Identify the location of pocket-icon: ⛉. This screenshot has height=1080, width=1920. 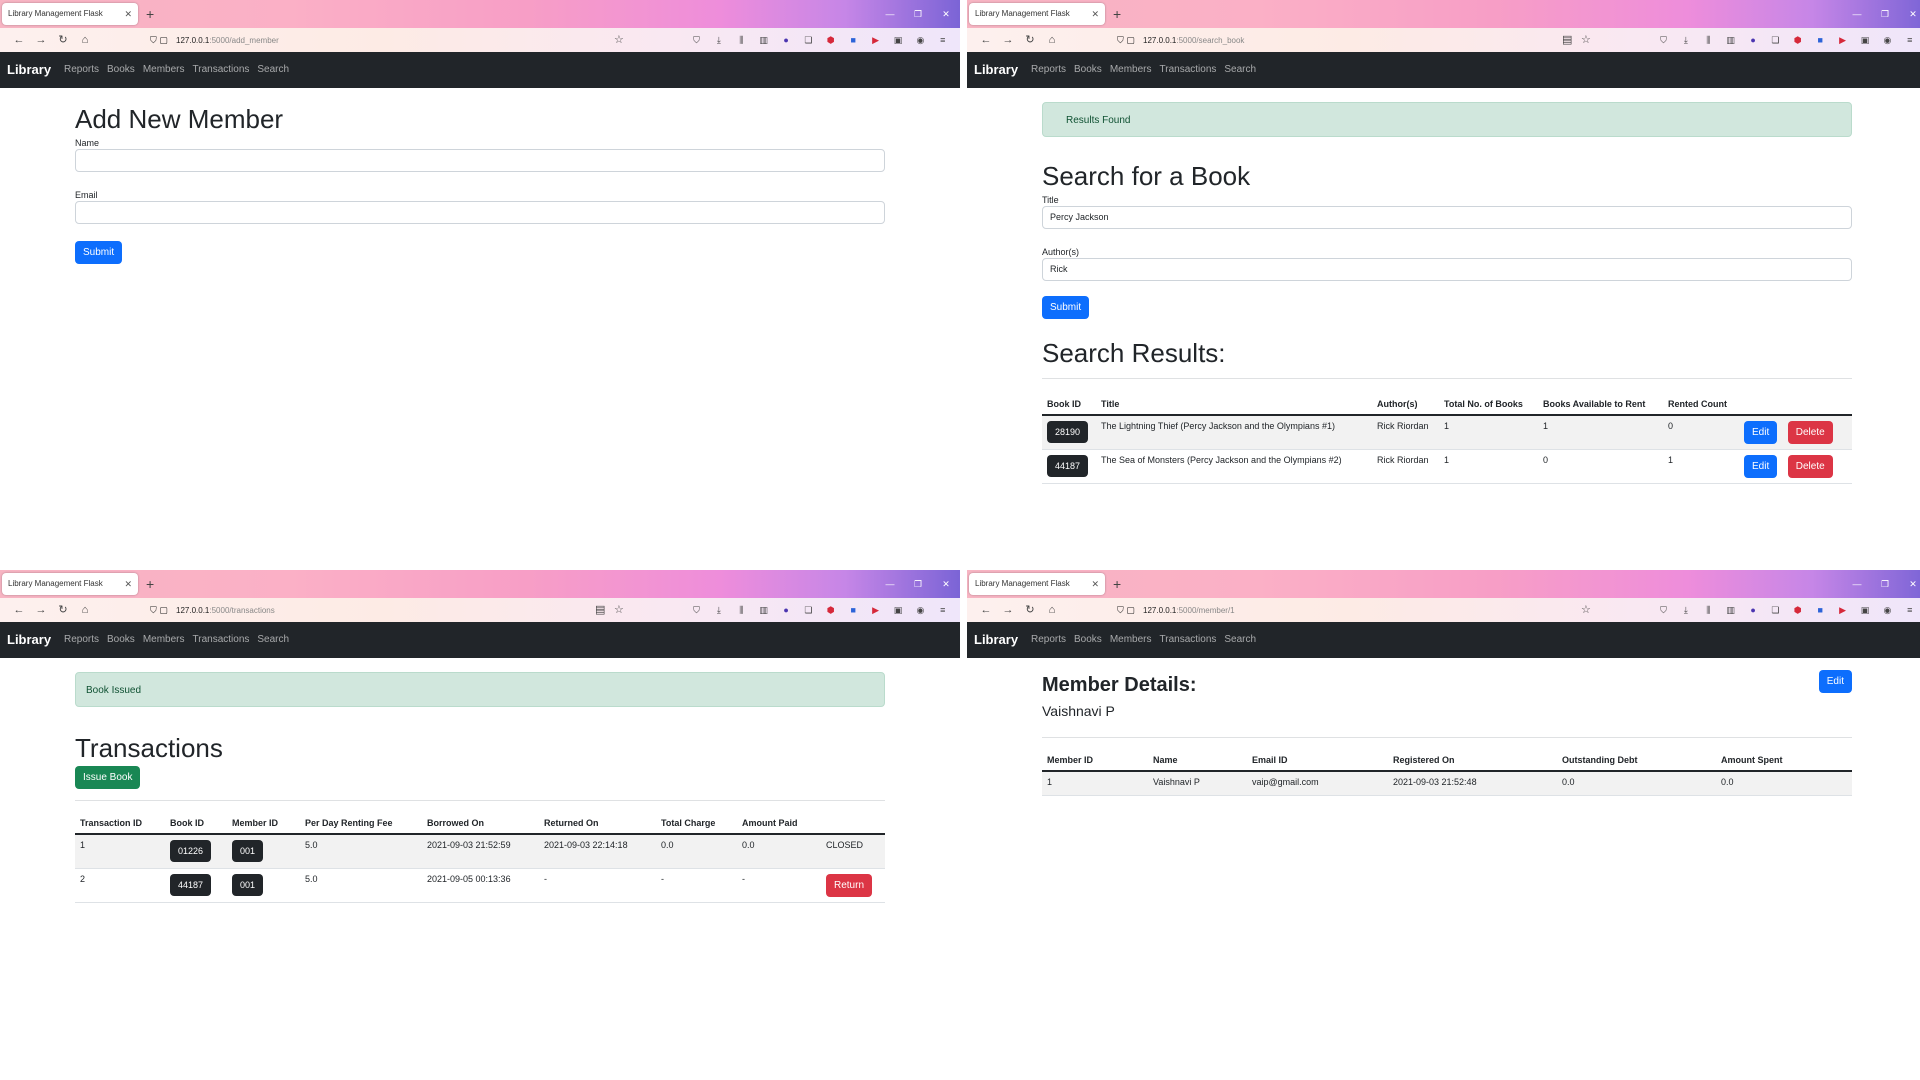
(1663, 610).